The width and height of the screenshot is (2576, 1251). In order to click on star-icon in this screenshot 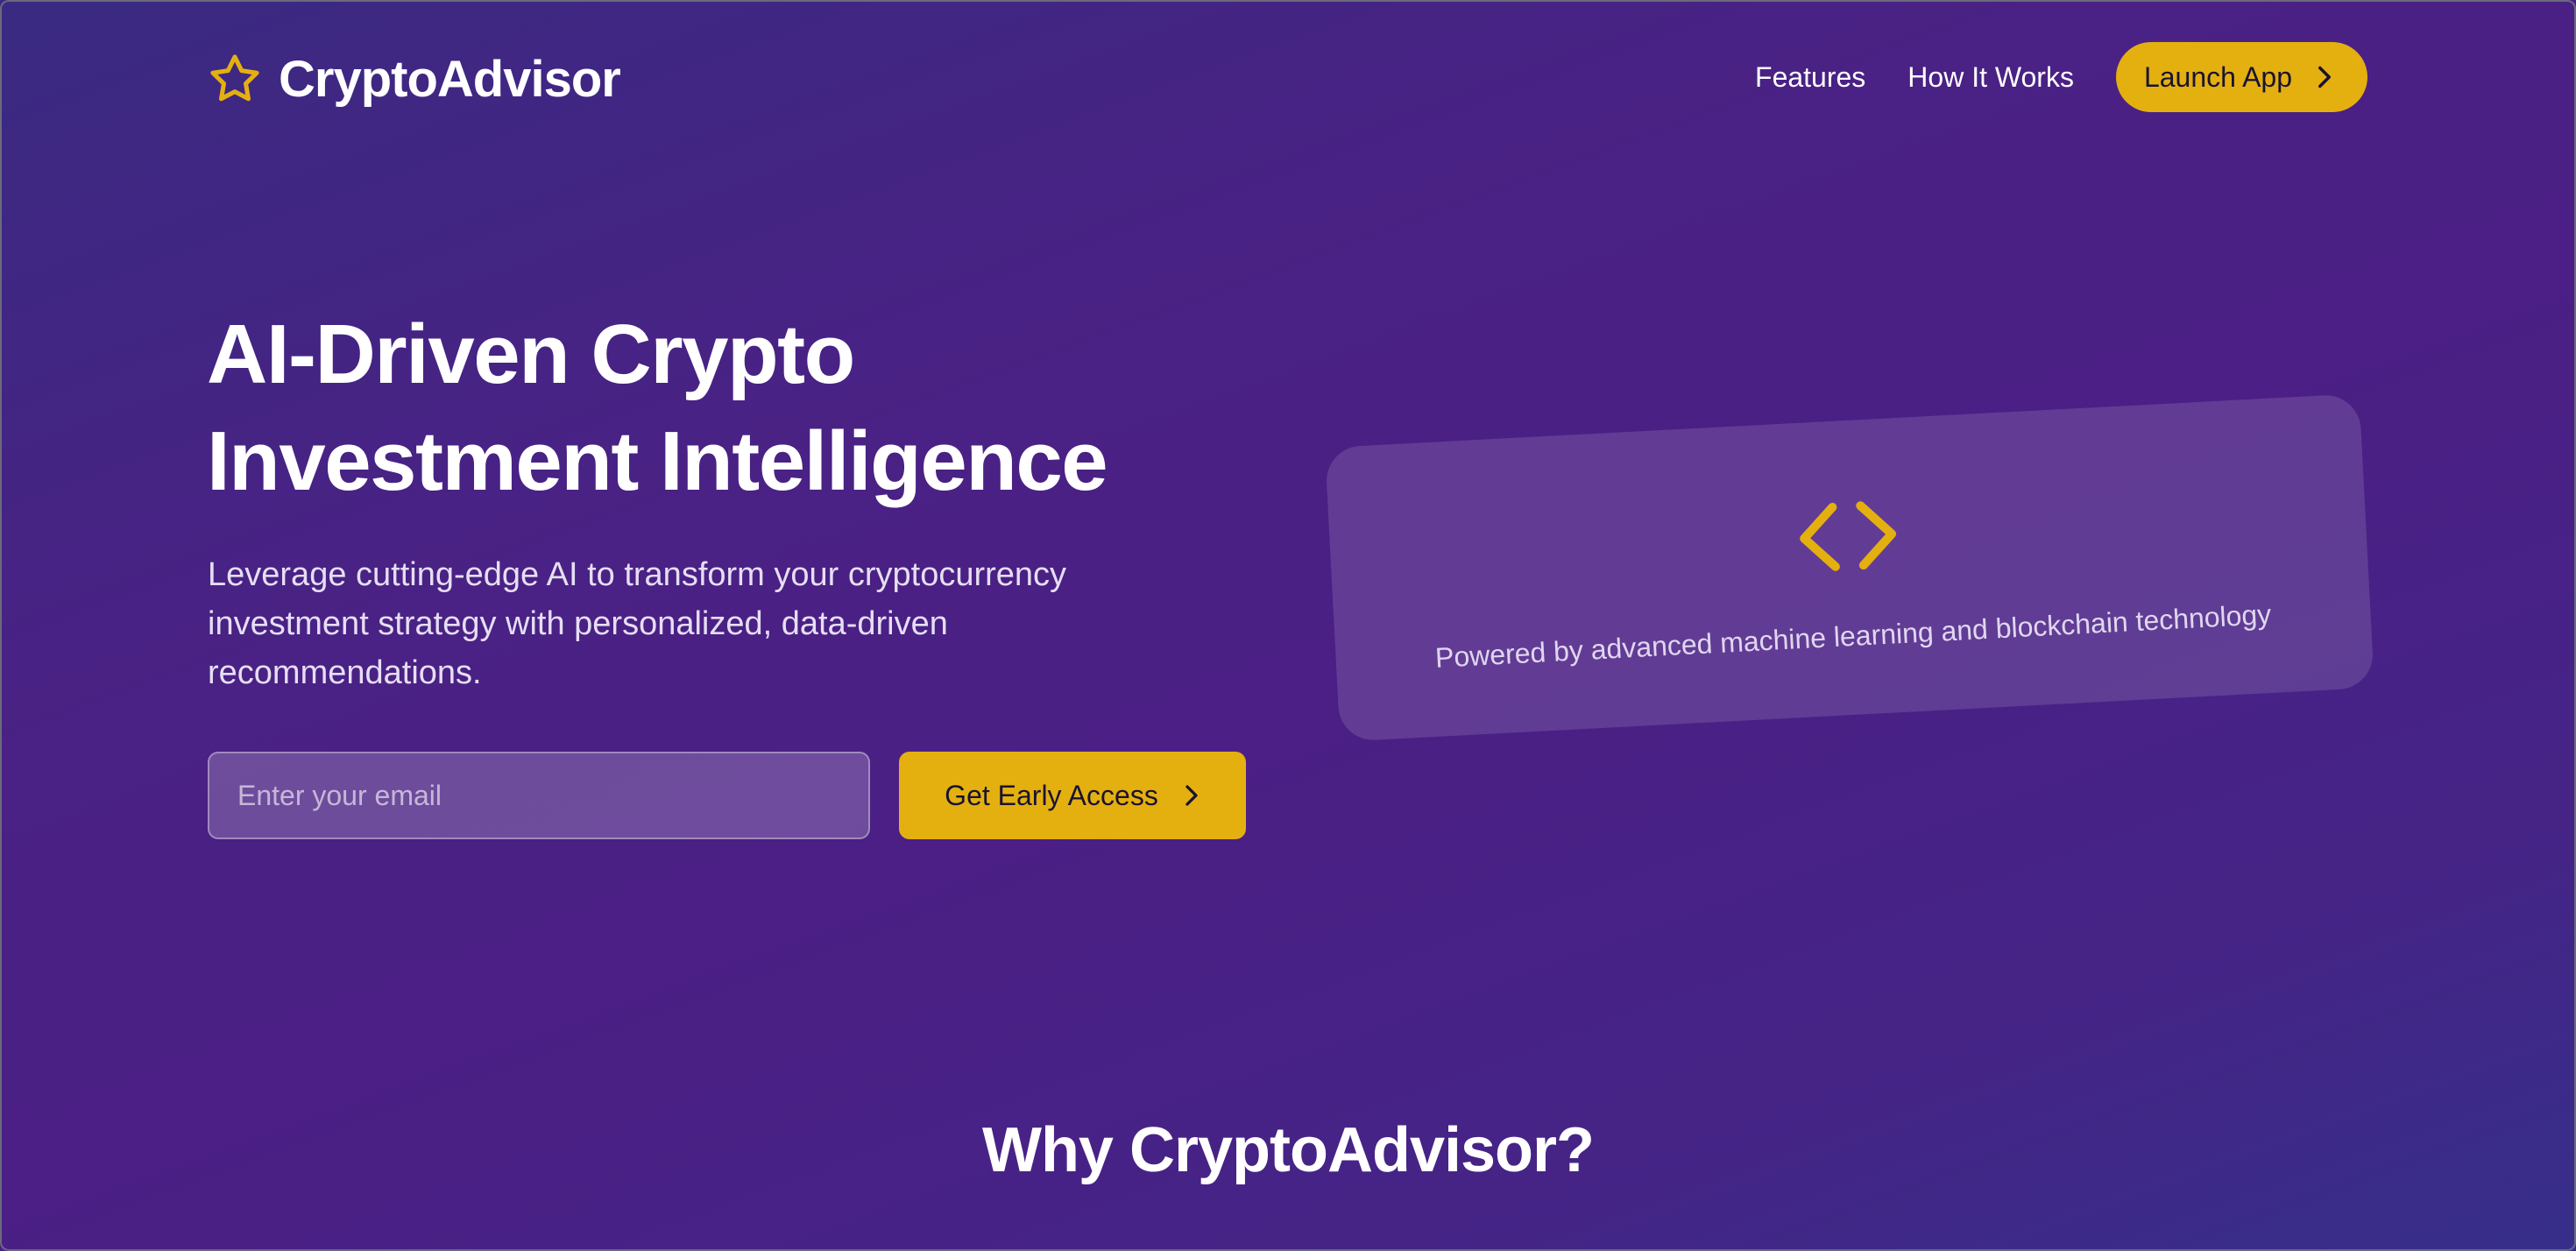, I will do `click(234, 78)`.